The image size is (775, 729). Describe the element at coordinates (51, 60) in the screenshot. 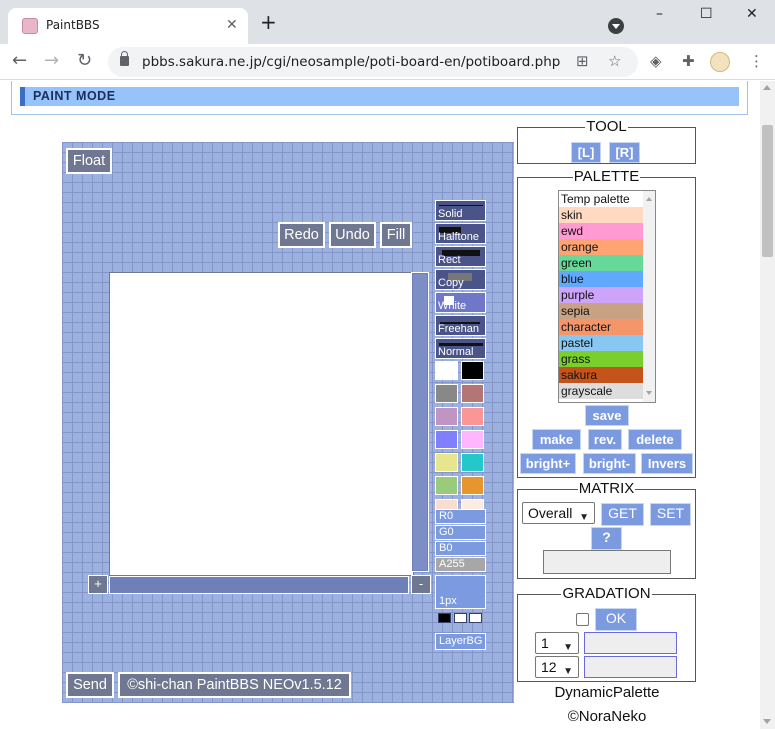

I see `forward-icon: →` at that location.